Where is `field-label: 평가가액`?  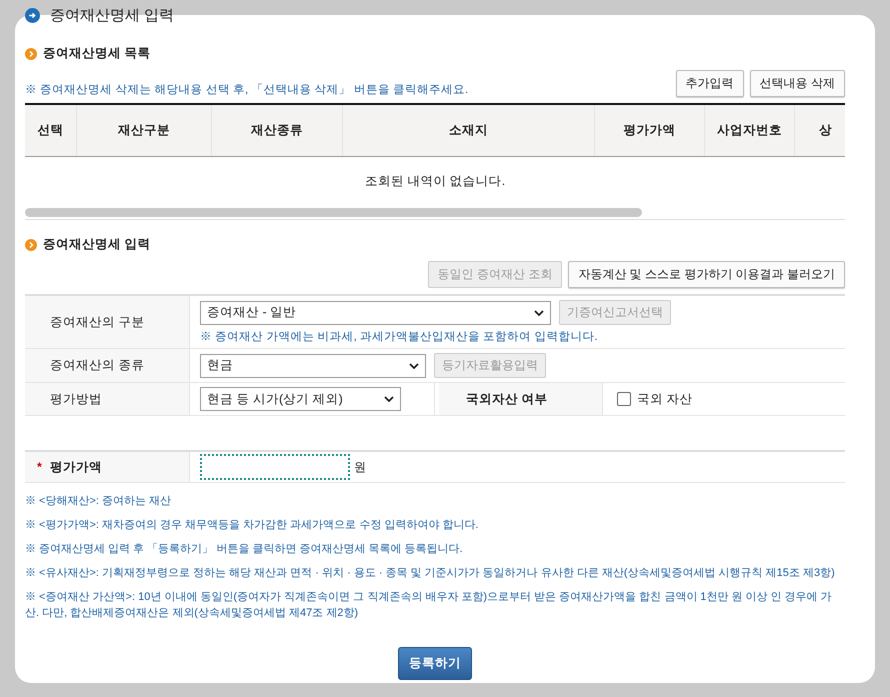 field-label: 평가가액 is located at coordinates (76, 467).